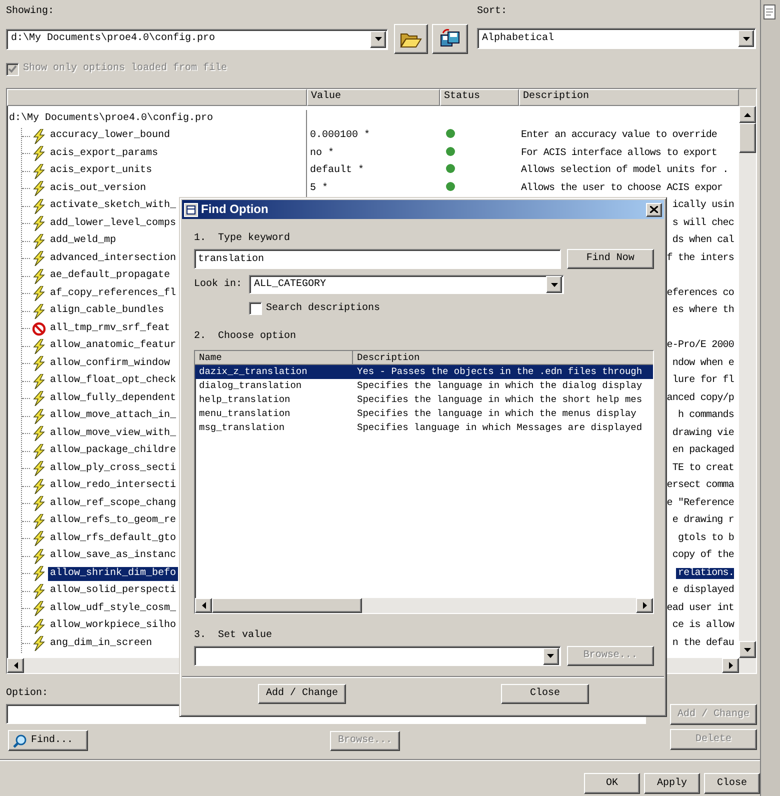  What do you see at coordinates (424, 428) in the screenshot?
I see `option-row: msg_translation Specifies language in which Messages are displayed` at bounding box center [424, 428].